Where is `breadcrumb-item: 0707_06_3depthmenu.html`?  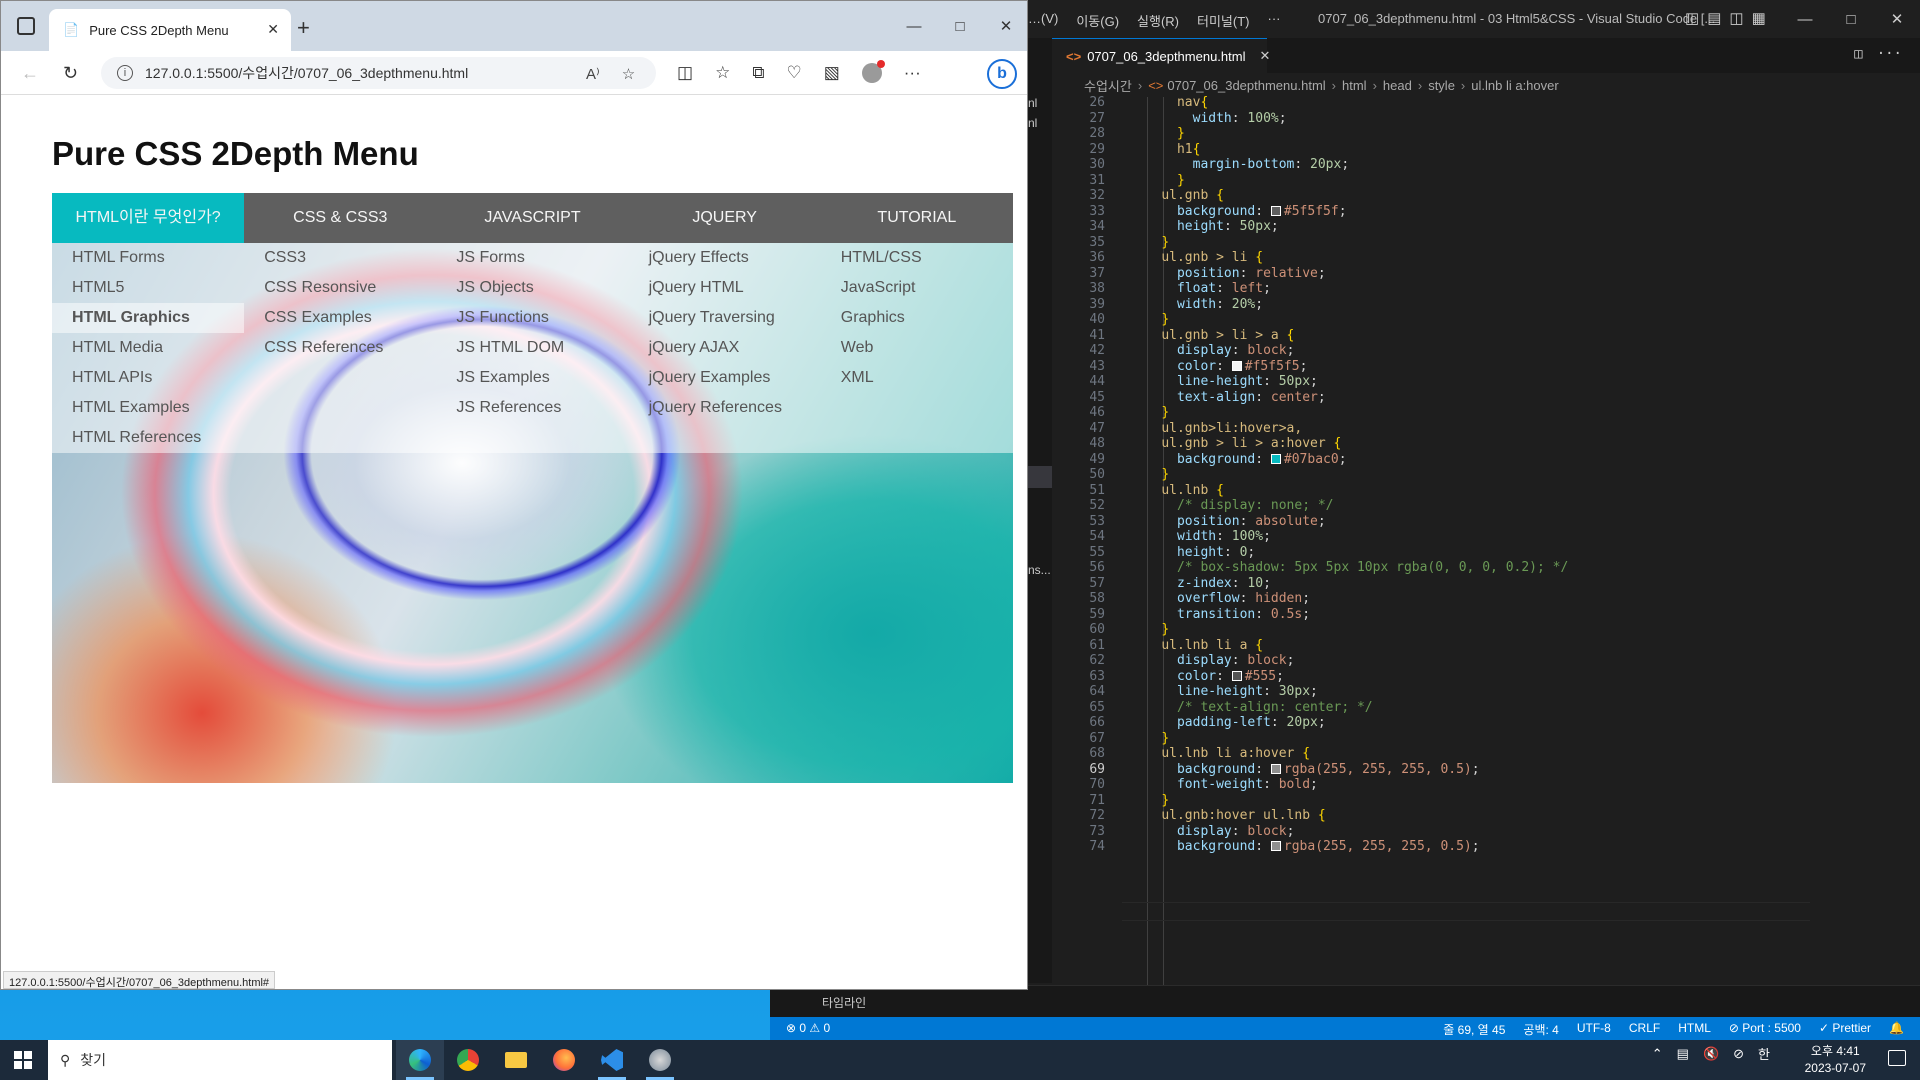
breadcrumb-item: 0707_06_3depthmenu.html is located at coordinates (1246, 85).